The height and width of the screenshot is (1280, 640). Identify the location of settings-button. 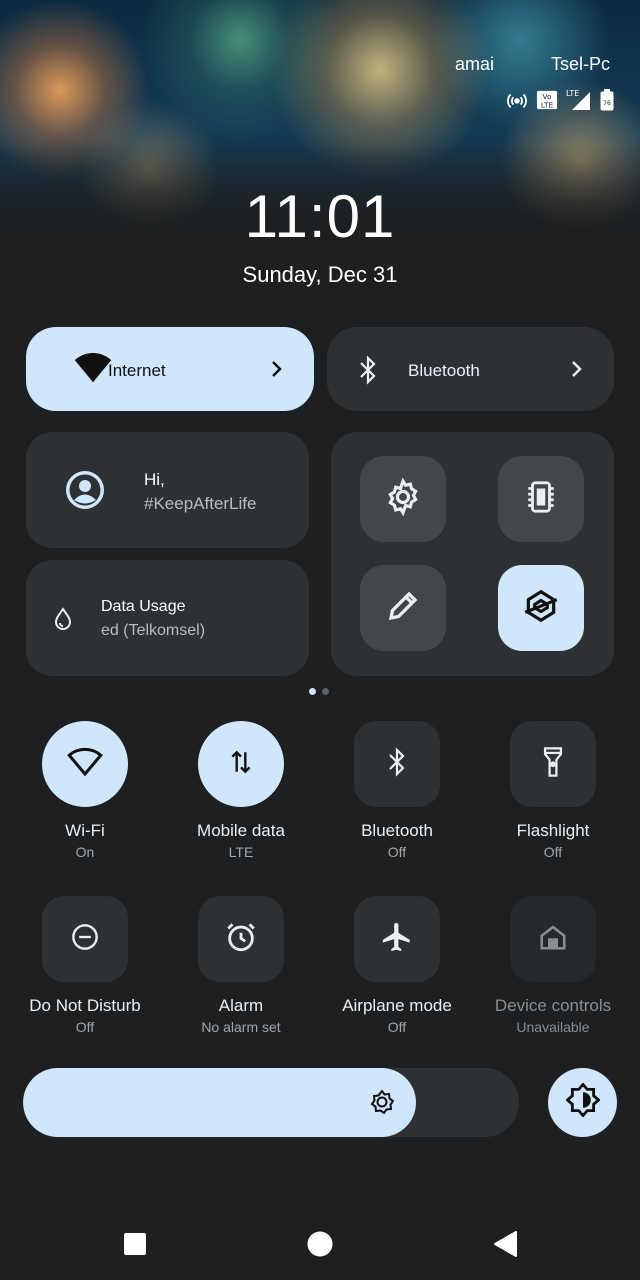
(403, 499).